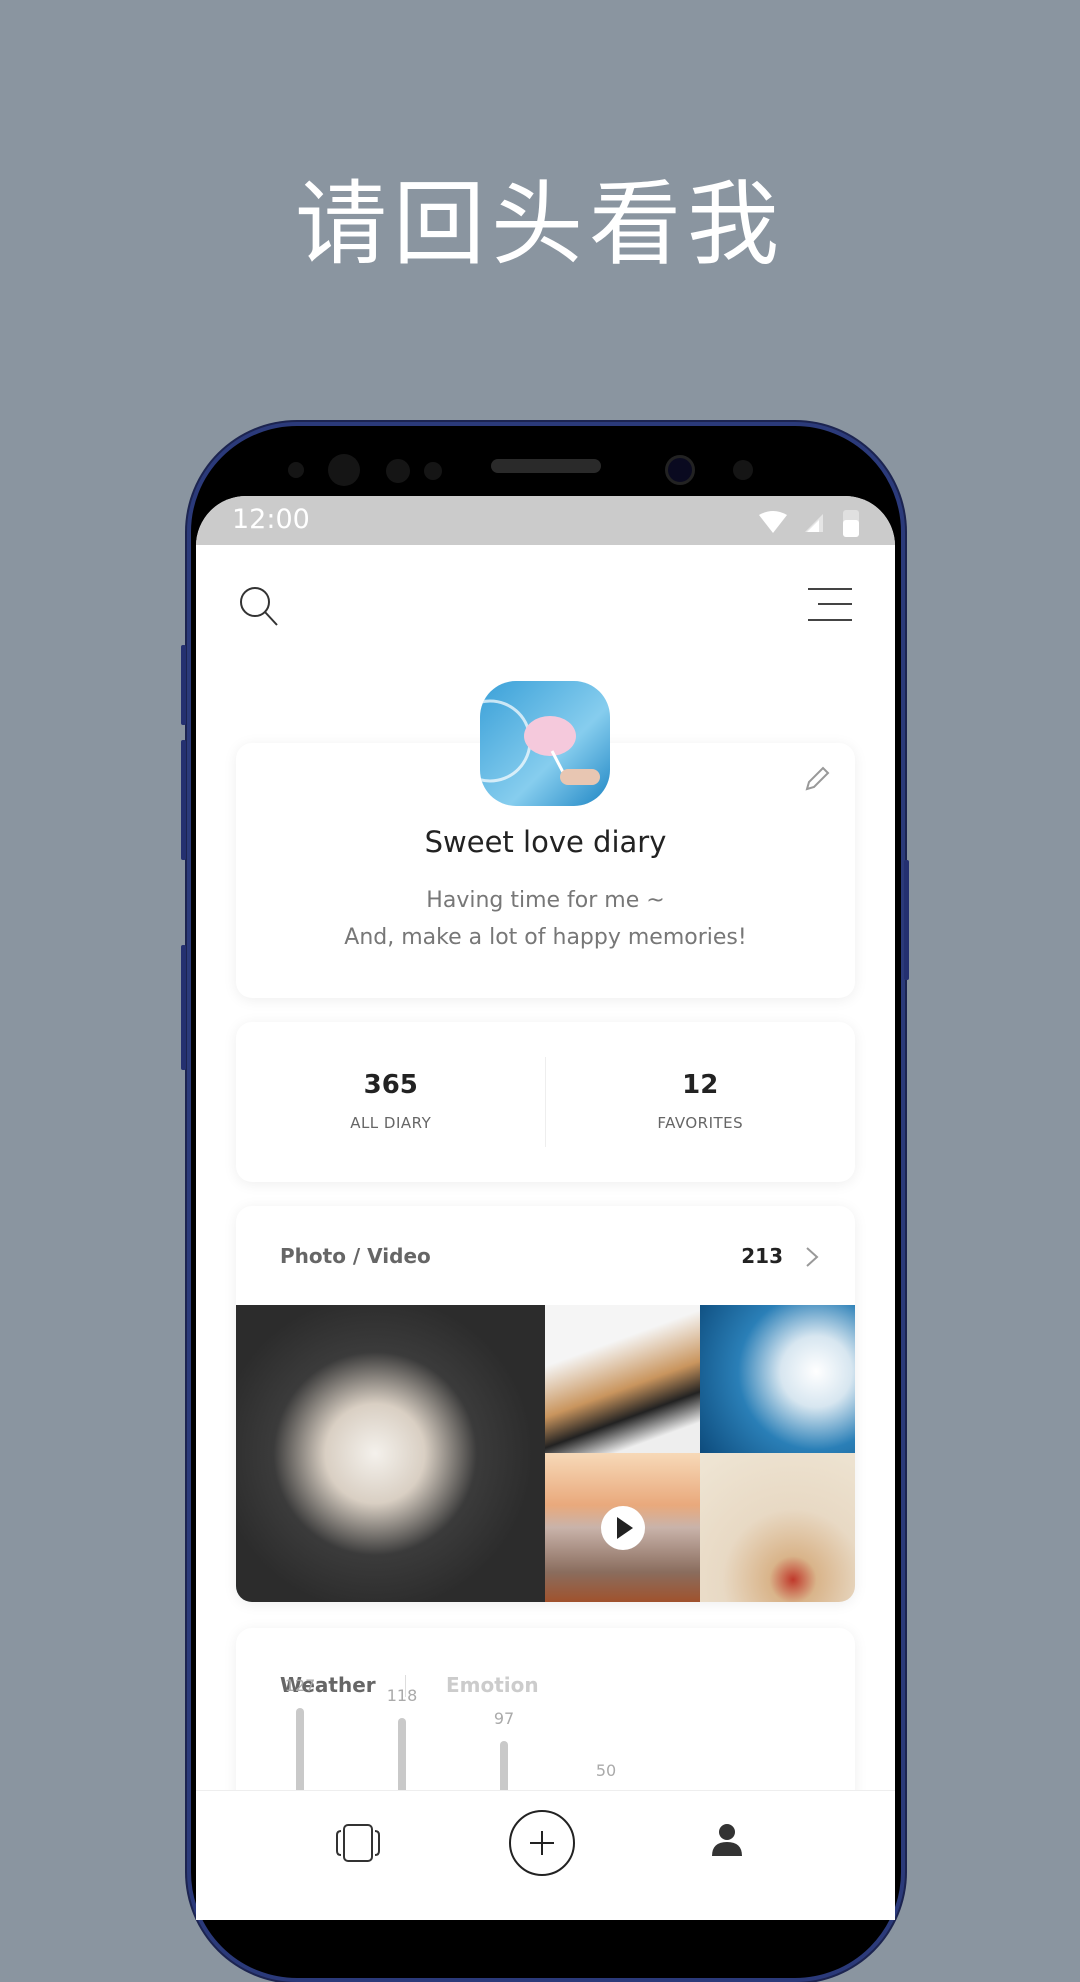  What do you see at coordinates (546, 466) in the screenshot?
I see `earpiece-speaker` at bounding box center [546, 466].